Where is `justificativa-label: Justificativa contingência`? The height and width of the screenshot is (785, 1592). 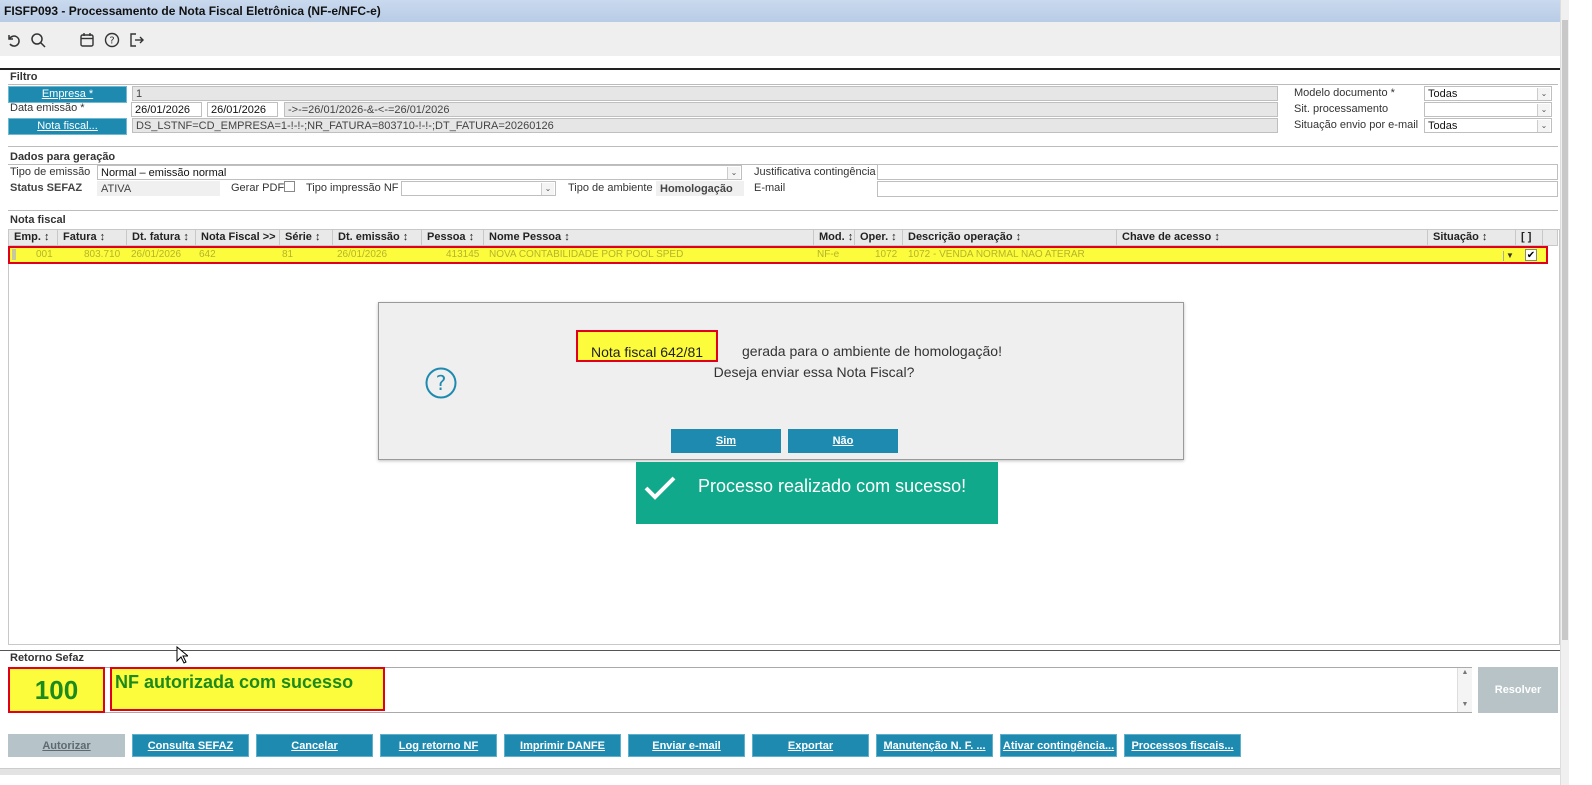 justificativa-label: Justificativa contingência is located at coordinates (815, 172).